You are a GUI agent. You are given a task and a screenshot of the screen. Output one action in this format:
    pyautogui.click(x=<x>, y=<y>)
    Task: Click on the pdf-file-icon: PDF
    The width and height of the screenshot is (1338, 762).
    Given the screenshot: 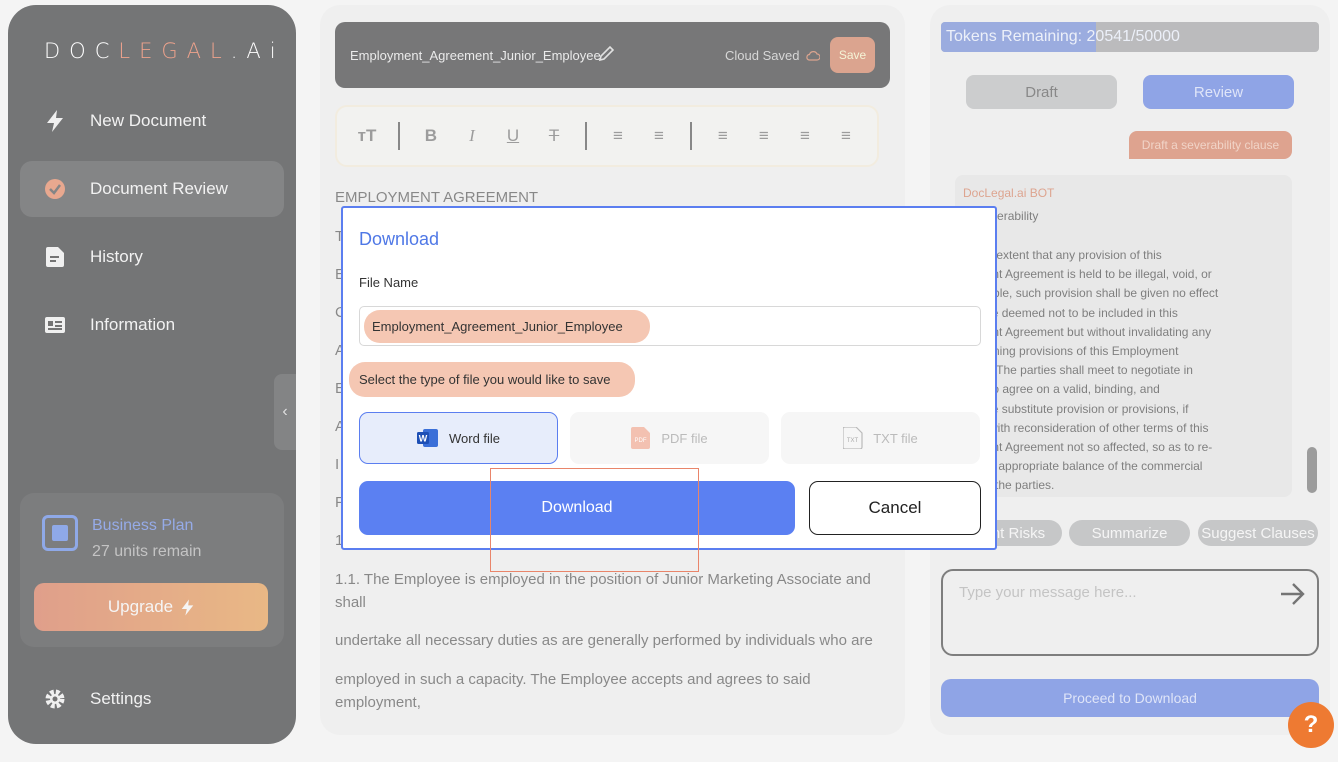 What is the action you would take?
    pyautogui.click(x=641, y=438)
    